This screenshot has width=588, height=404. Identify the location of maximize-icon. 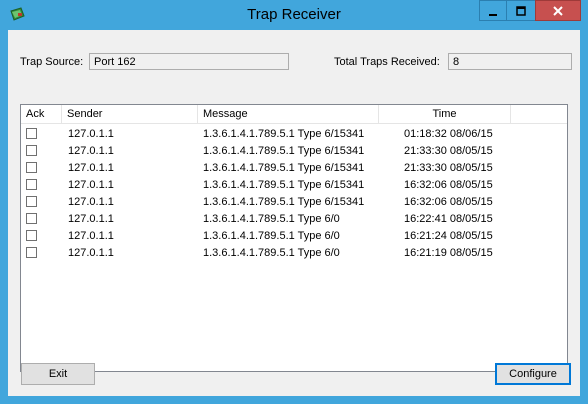
(521, 10).